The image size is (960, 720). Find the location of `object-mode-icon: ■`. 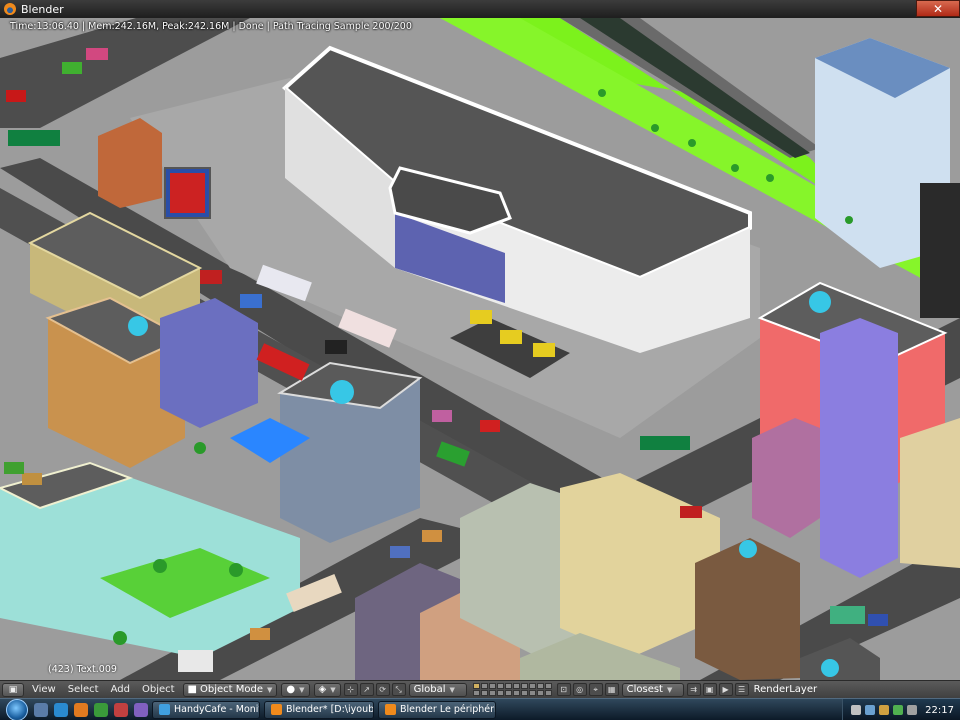

object-mode-icon: ■ is located at coordinates (192, 689).